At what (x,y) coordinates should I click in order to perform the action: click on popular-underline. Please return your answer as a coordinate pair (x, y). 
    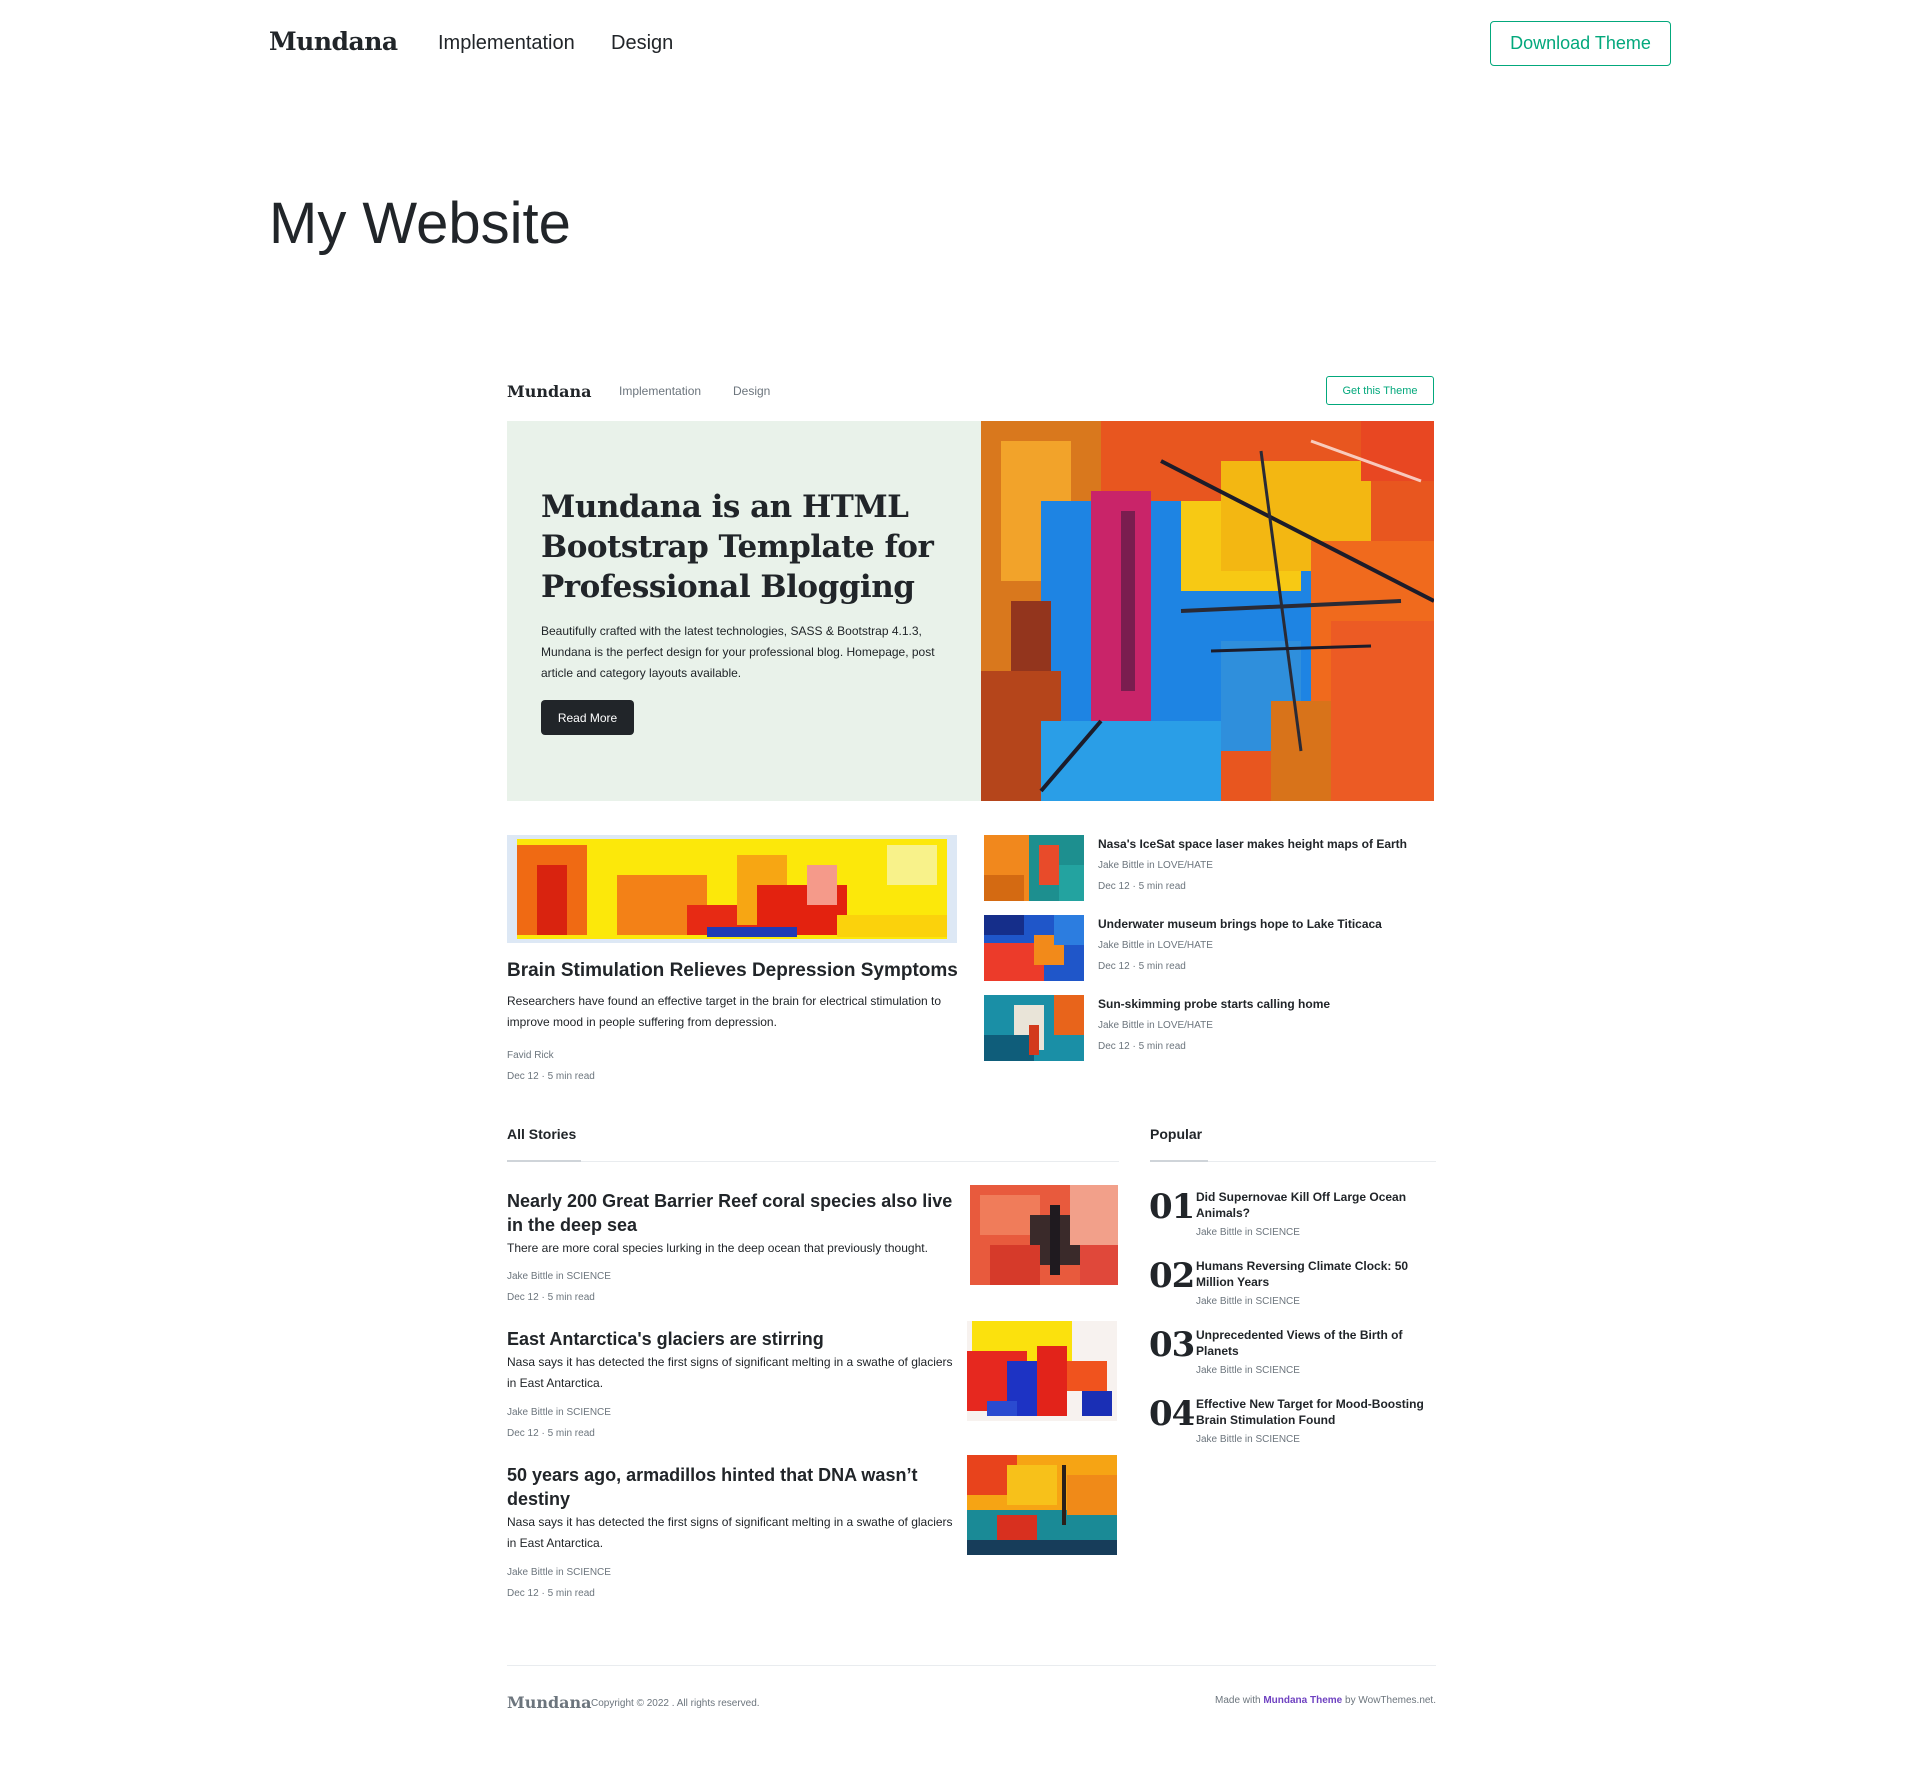
    Looking at the image, I should click on (1179, 1161).